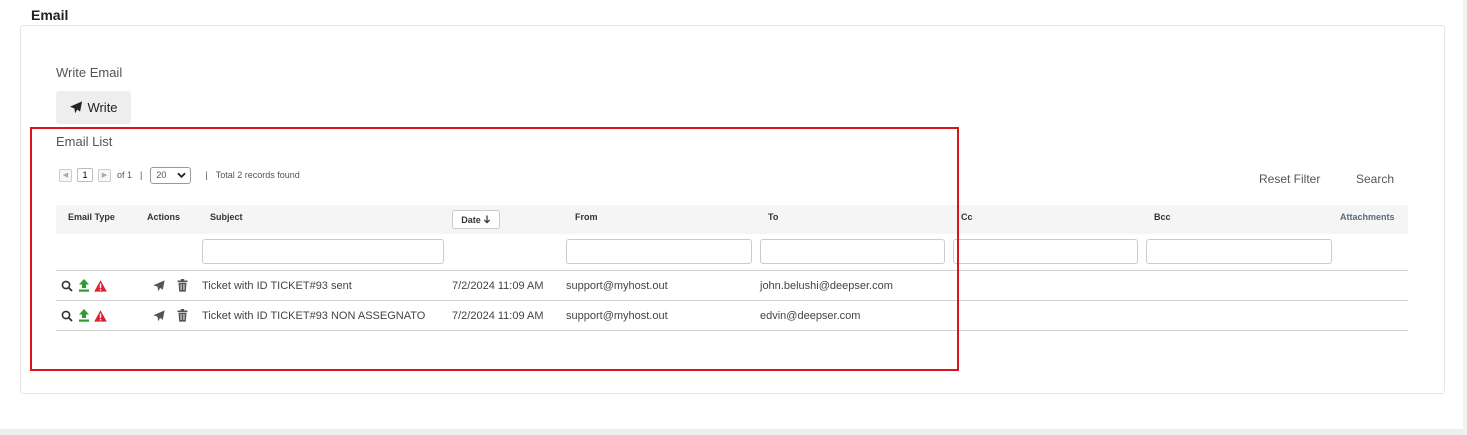 The image size is (1467, 435). I want to click on write-email-label: Write Email, so click(89, 72).